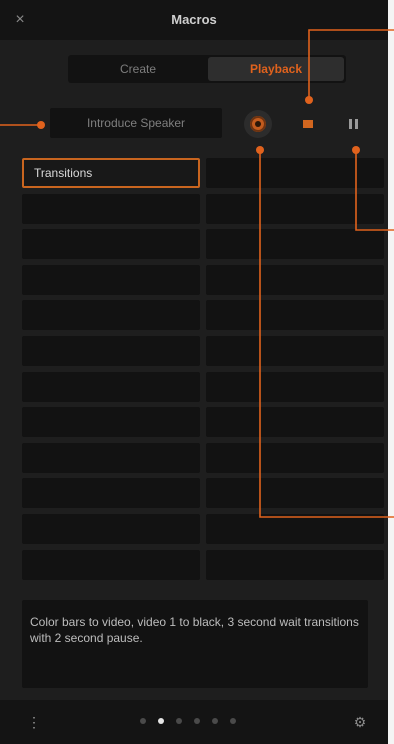 The height and width of the screenshot is (744, 394). I want to click on stop-icon, so click(308, 124).